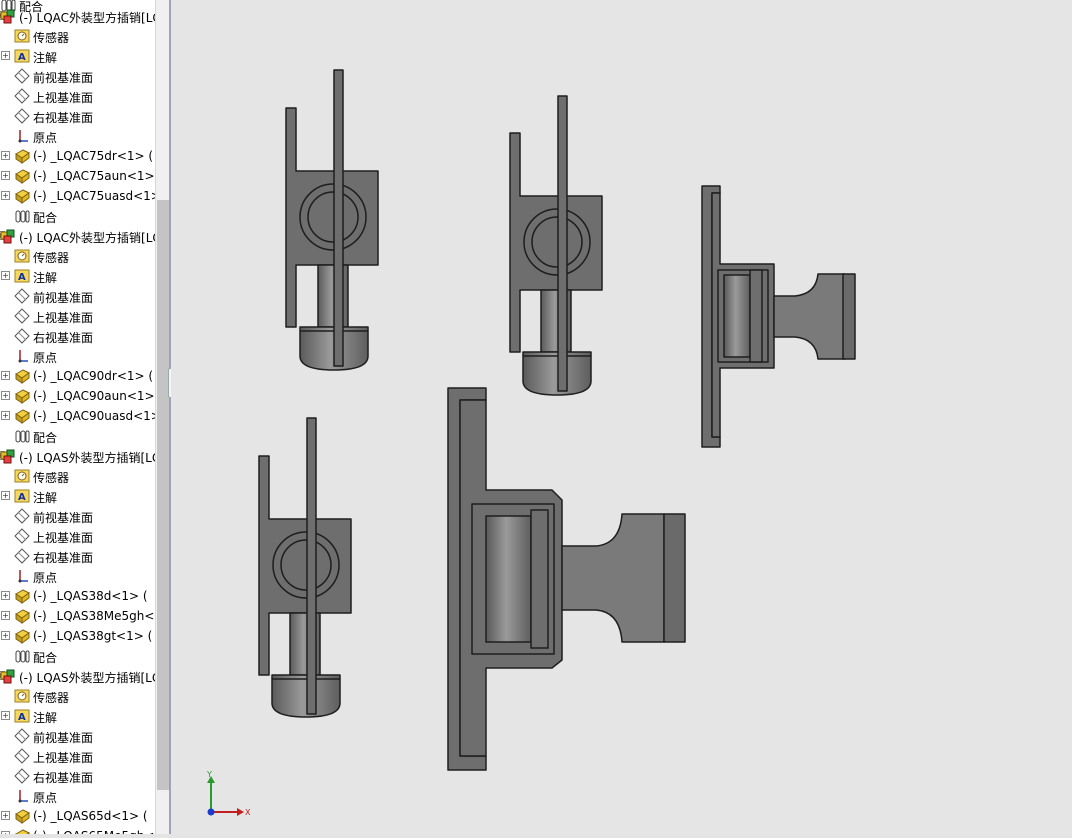  What do you see at coordinates (22, 436) in the screenshot?
I see `mate-icon` at bounding box center [22, 436].